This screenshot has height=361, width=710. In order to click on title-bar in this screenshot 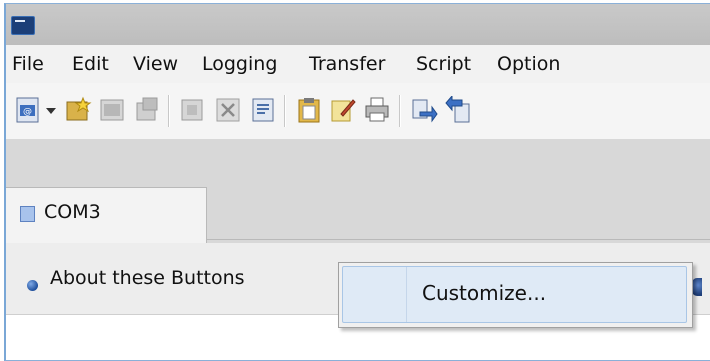, I will do `click(358, 24)`.